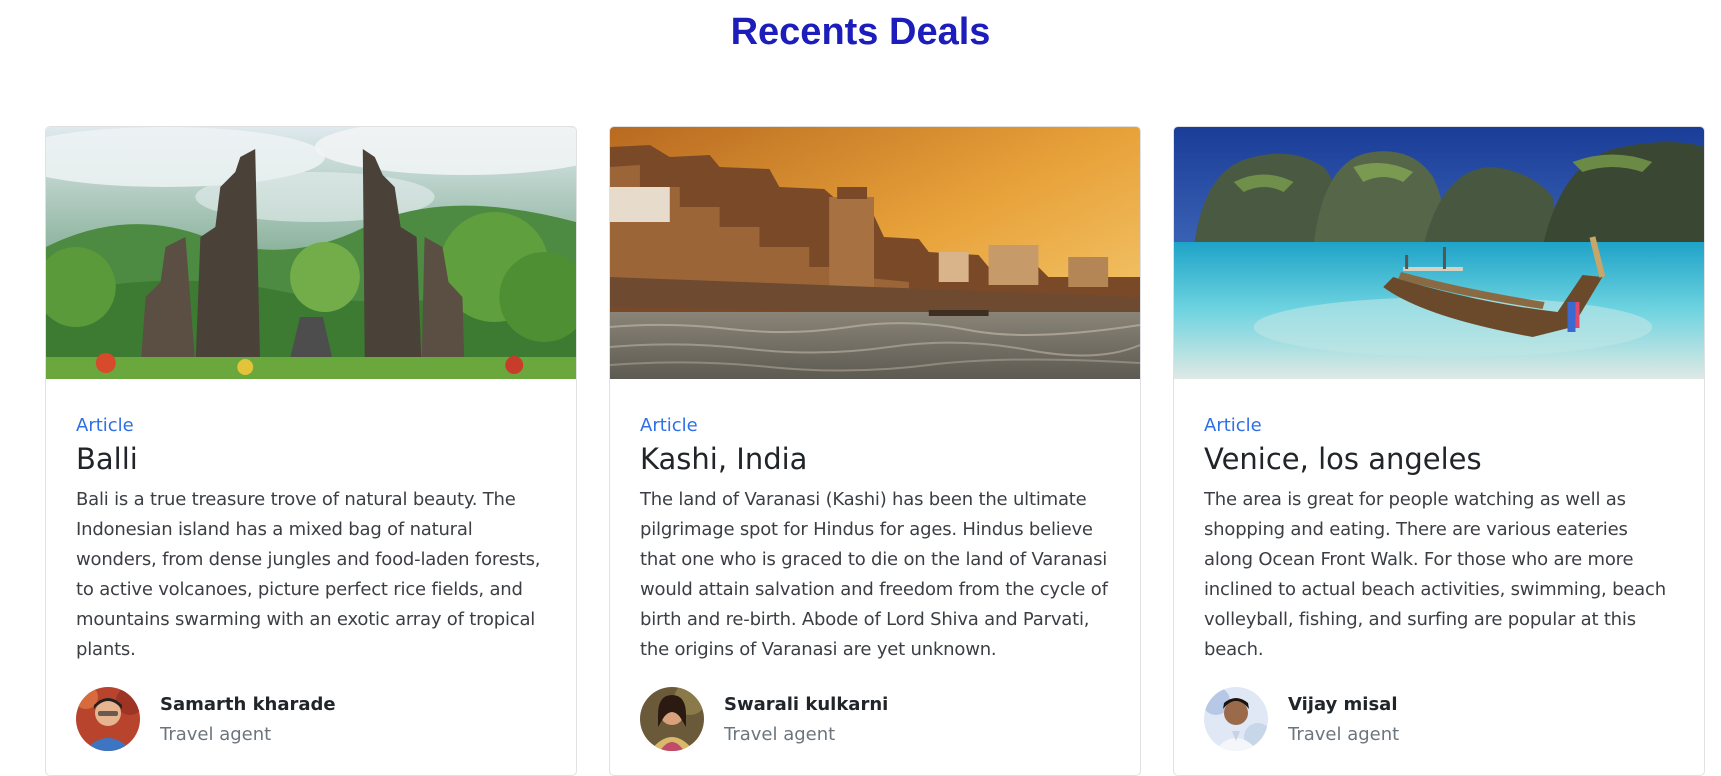 Image resolution: width=1721 pixels, height=776 pixels. What do you see at coordinates (875, 253) in the screenshot?
I see `varanasi-ghats-image` at bounding box center [875, 253].